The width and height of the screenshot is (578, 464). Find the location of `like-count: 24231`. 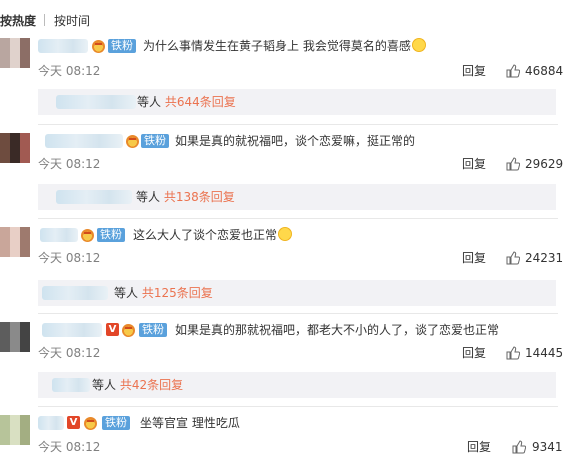

like-count: 24231 is located at coordinates (544, 258).